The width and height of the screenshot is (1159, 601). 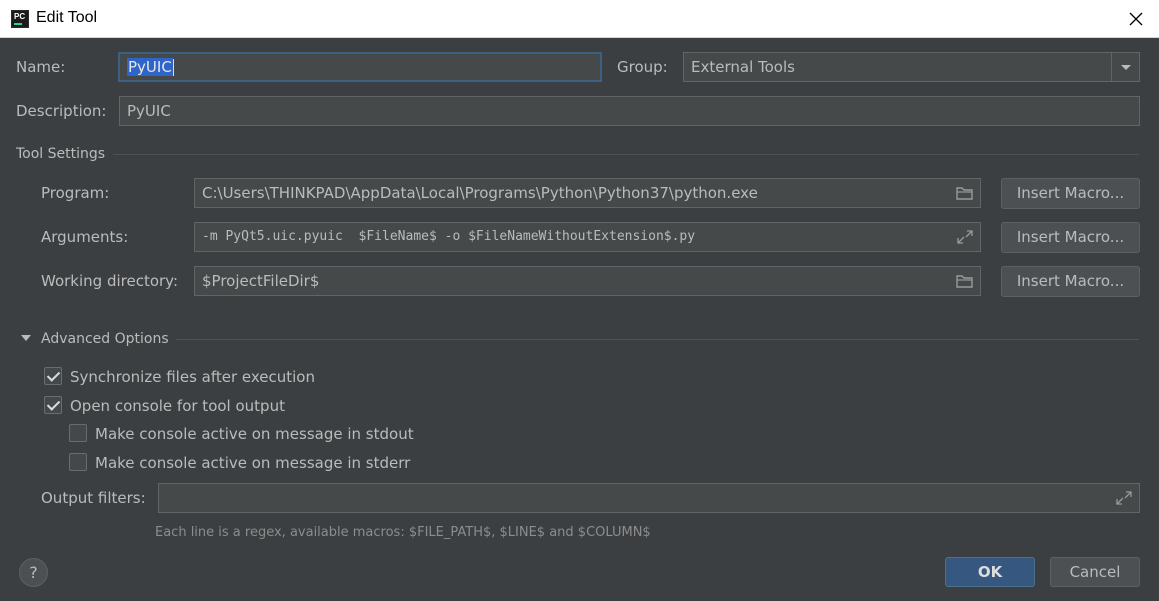 What do you see at coordinates (53, 376) in the screenshot?
I see `sync-files-checkbox` at bounding box center [53, 376].